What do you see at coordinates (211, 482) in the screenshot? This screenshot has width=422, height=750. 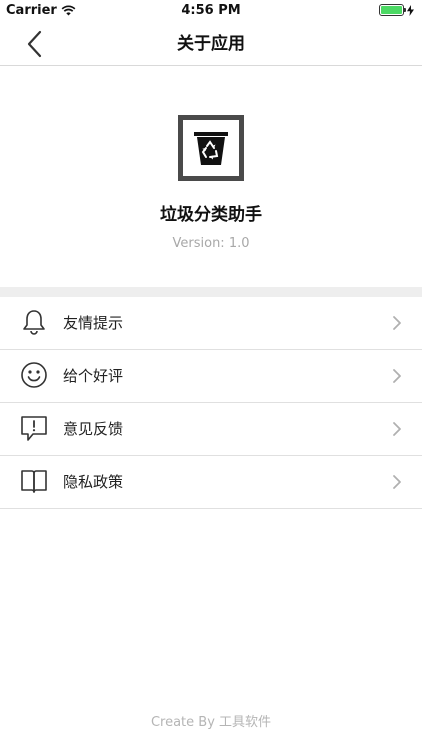 I see `menu-item-privacy: 隐私政策` at bounding box center [211, 482].